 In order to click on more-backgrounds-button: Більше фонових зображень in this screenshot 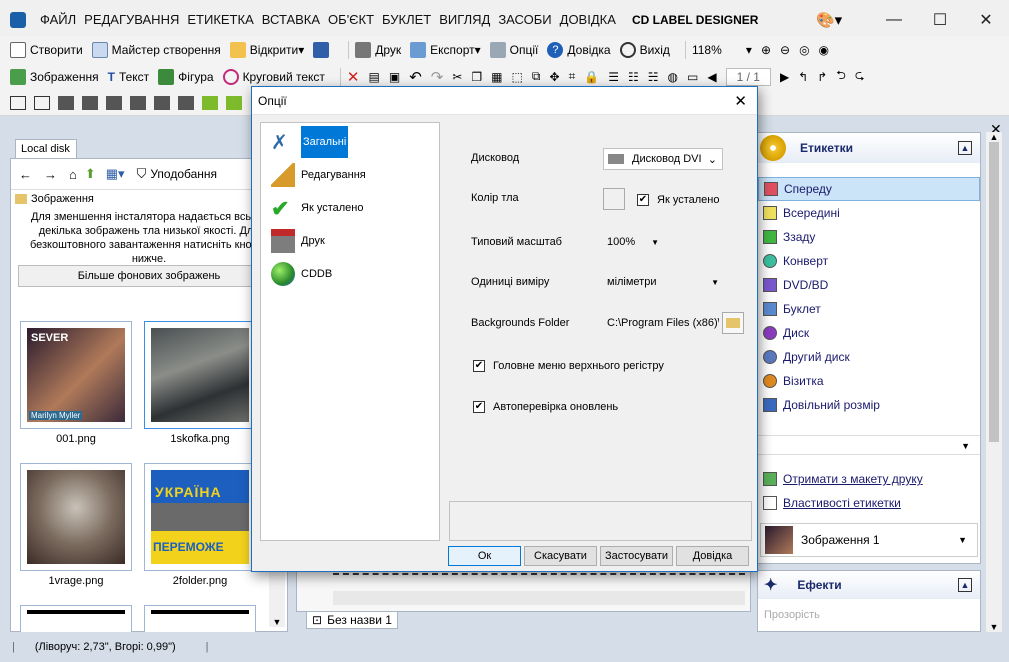, I will do `click(149, 276)`.